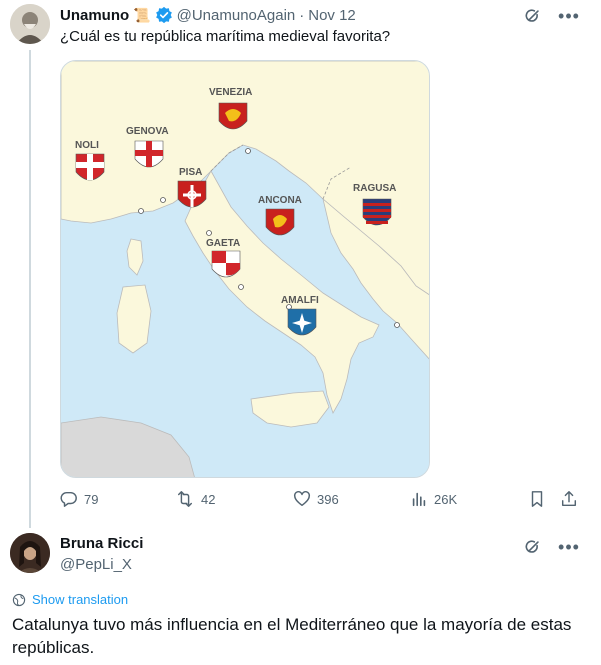 The image size is (601, 665). I want to click on author-handle: @UnamunoAgain, so click(236, 15).